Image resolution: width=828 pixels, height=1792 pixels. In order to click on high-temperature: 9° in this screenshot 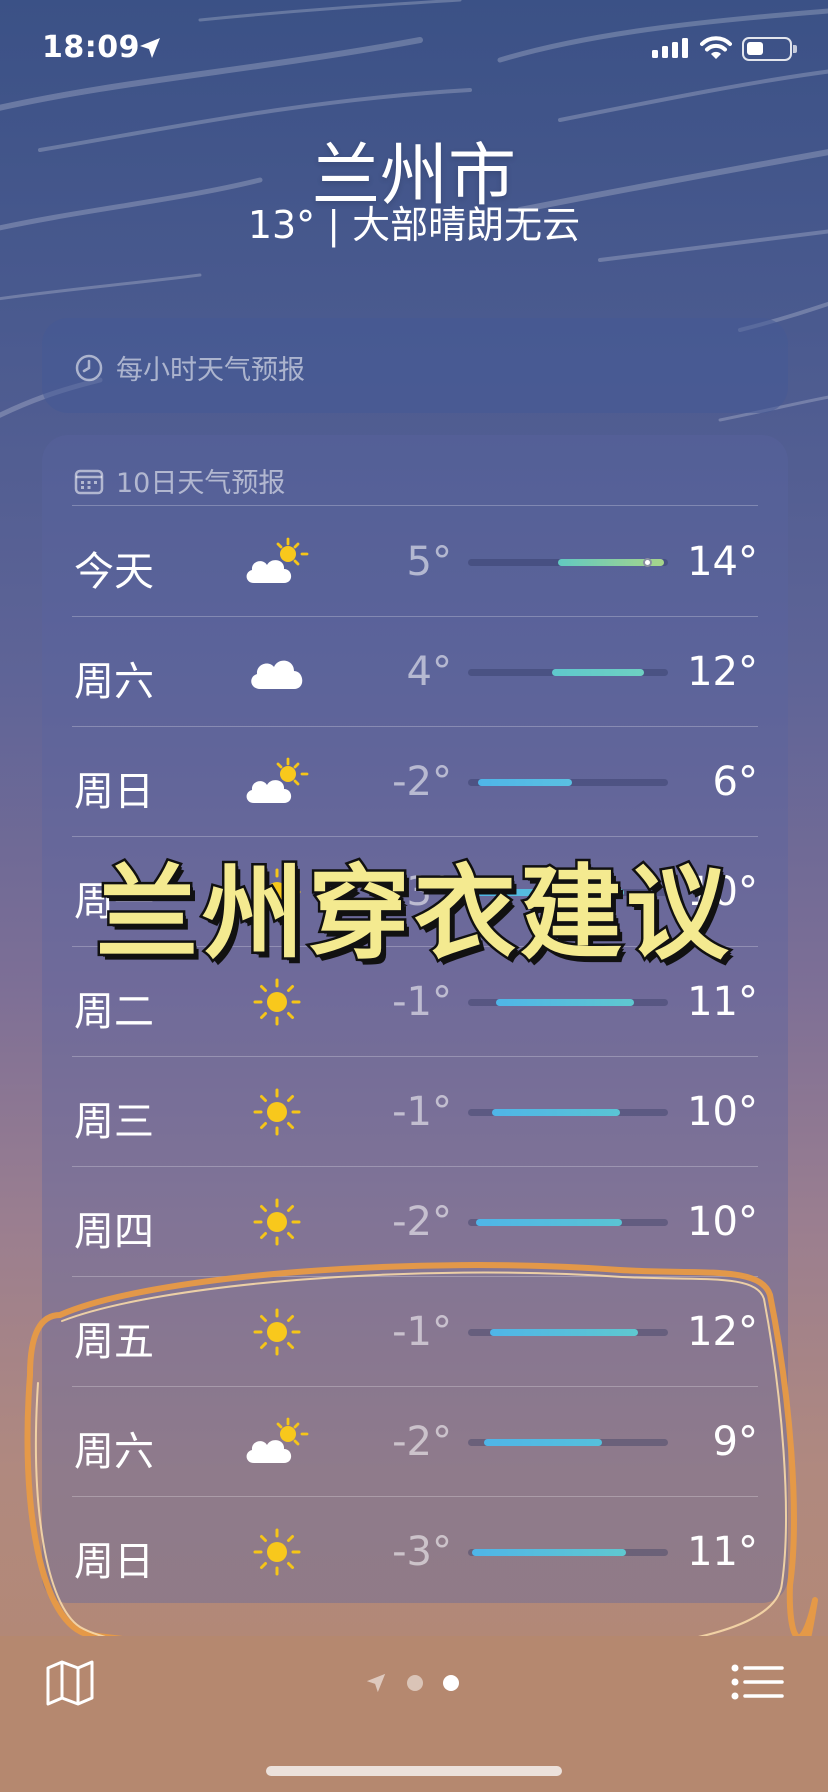, I will do `click(735, 1442)`.